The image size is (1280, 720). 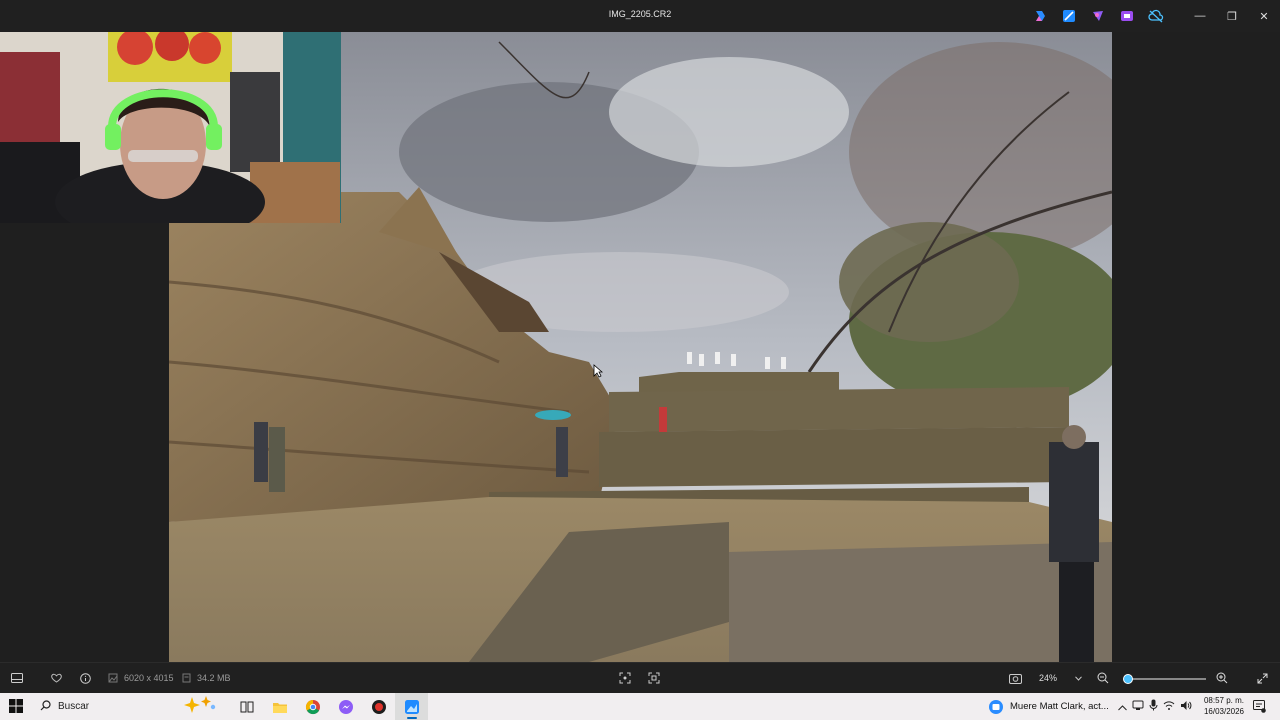 I want to click on red-app-button, so click(x=378, y=706).